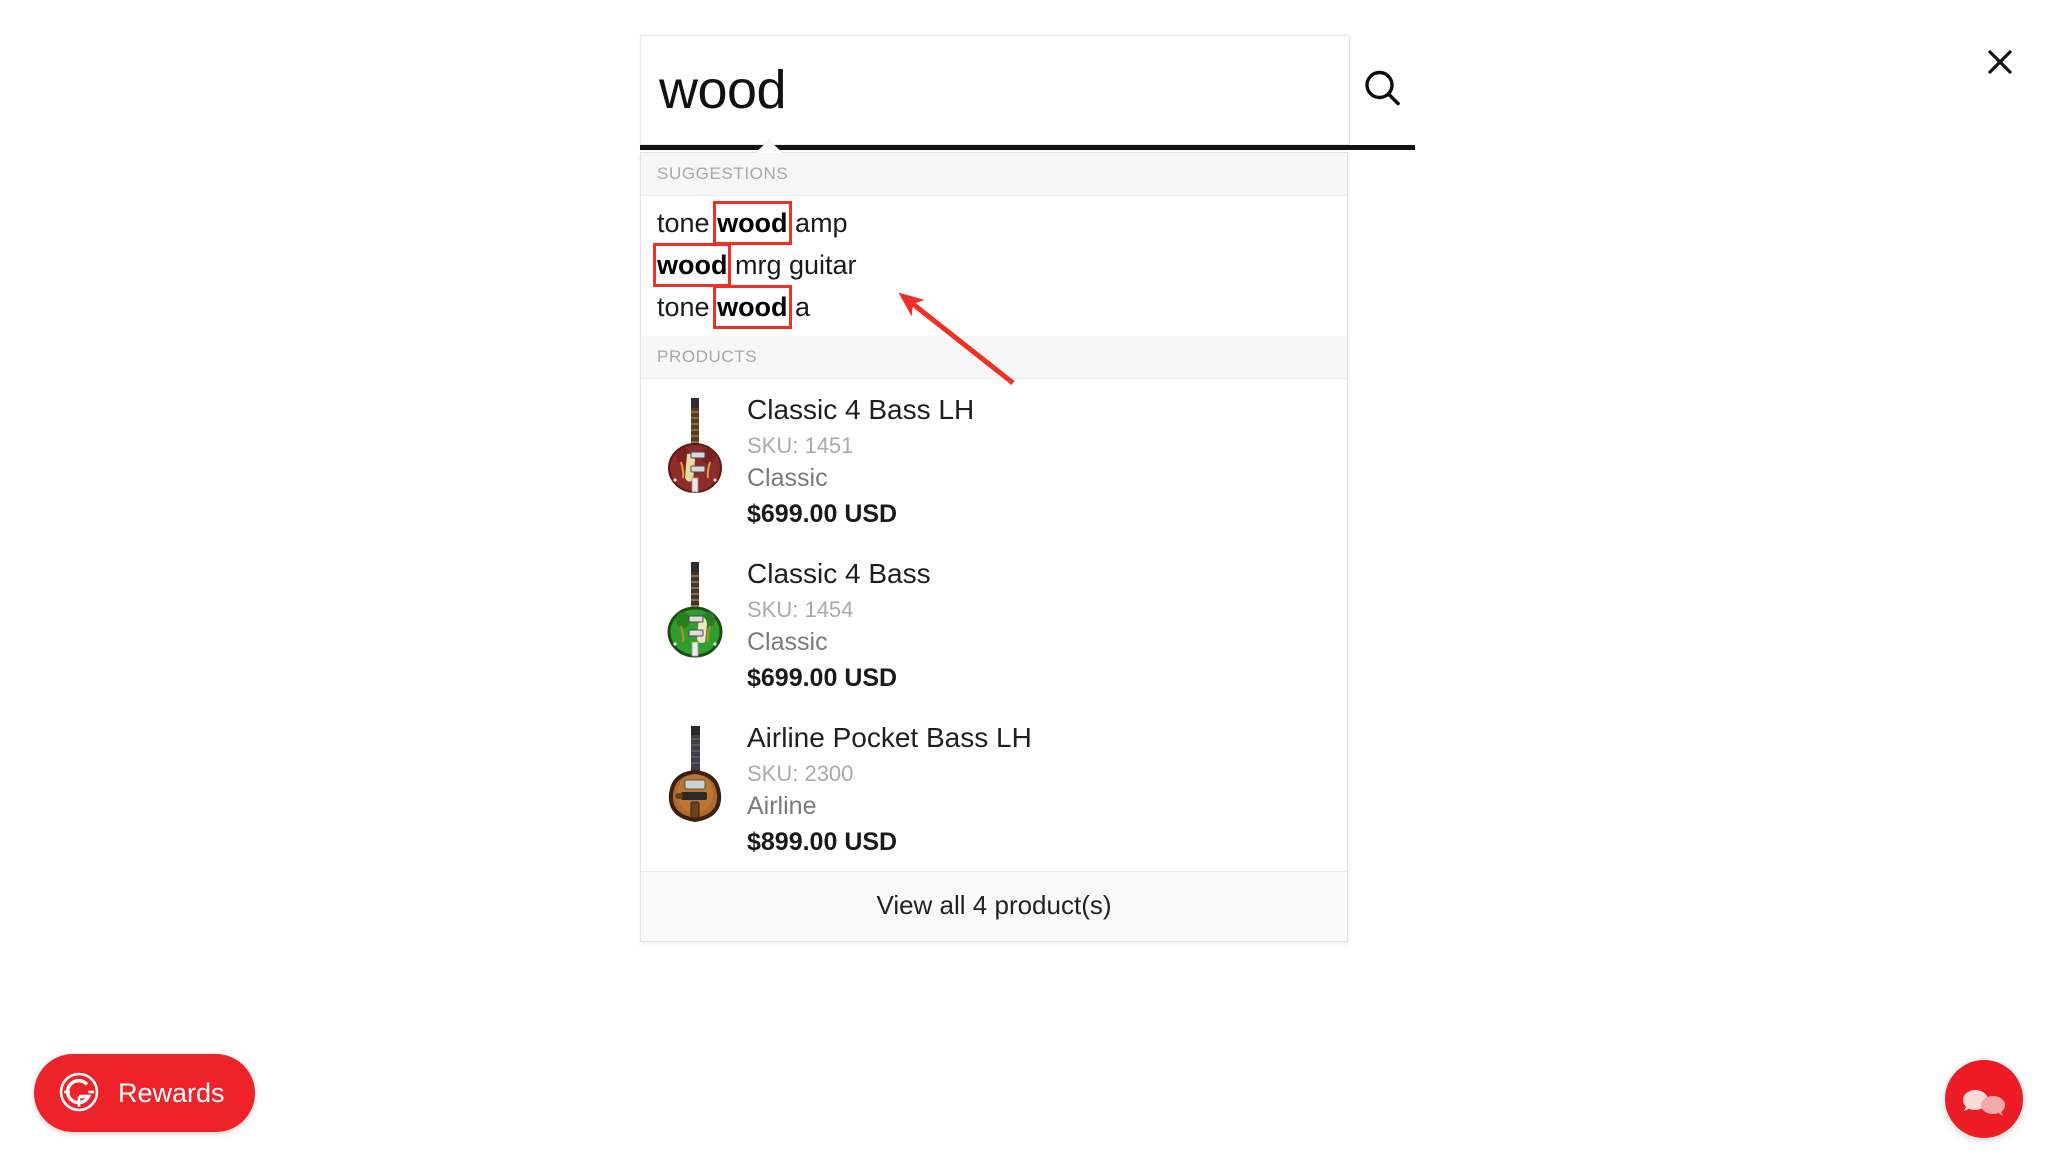 Image resolution: width=2048 pixels, height=1159 pixels. What do you see at coordinates (994, 223) in the screenshot?
I see `suggestion-item-0: tone wood amp` at bounding box center [994, 223].